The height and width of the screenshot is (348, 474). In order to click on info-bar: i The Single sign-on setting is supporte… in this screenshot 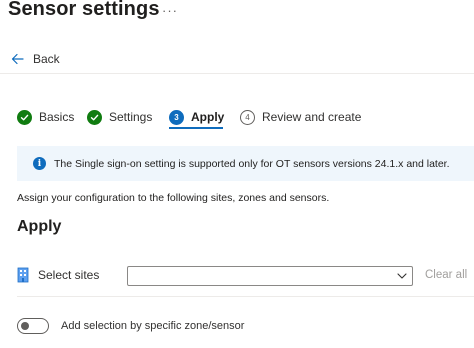, I will do `click(245, 163)`.